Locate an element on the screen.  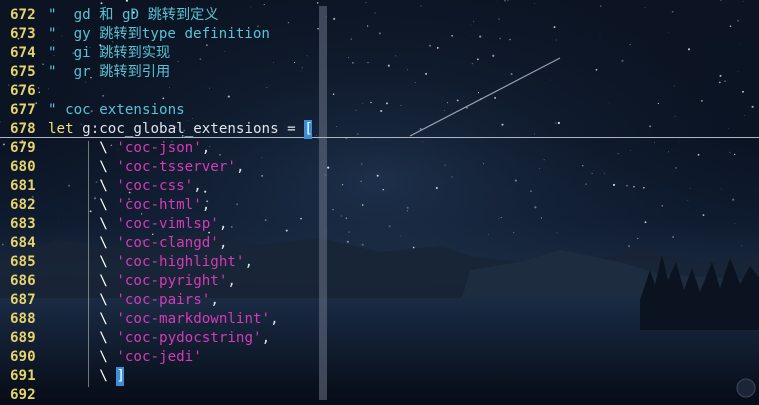
code-line: 676 is located at coordinates (379, 91).